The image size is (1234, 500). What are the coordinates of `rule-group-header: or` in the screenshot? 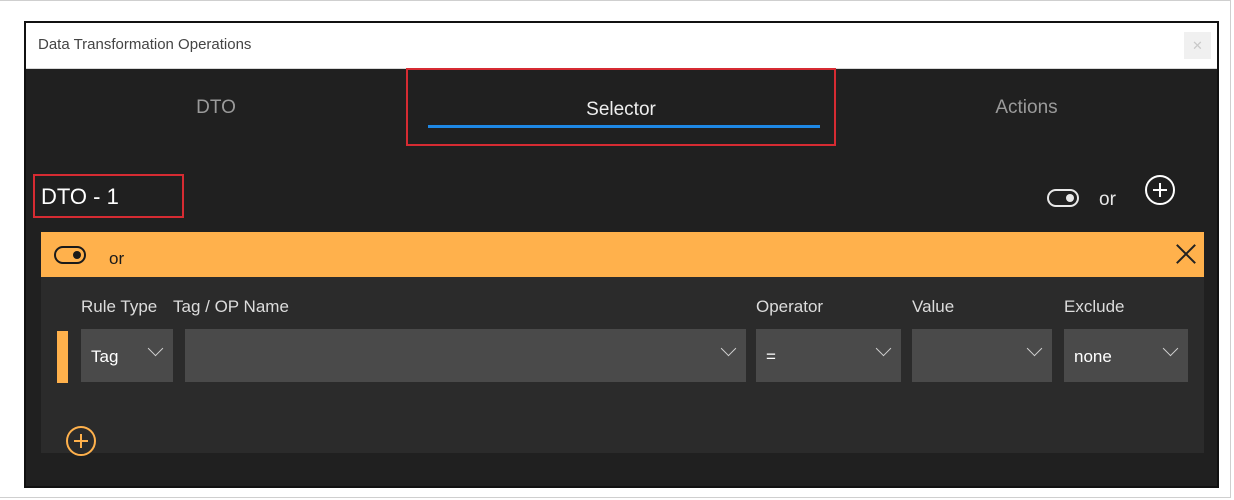 It's located at (622, 254).